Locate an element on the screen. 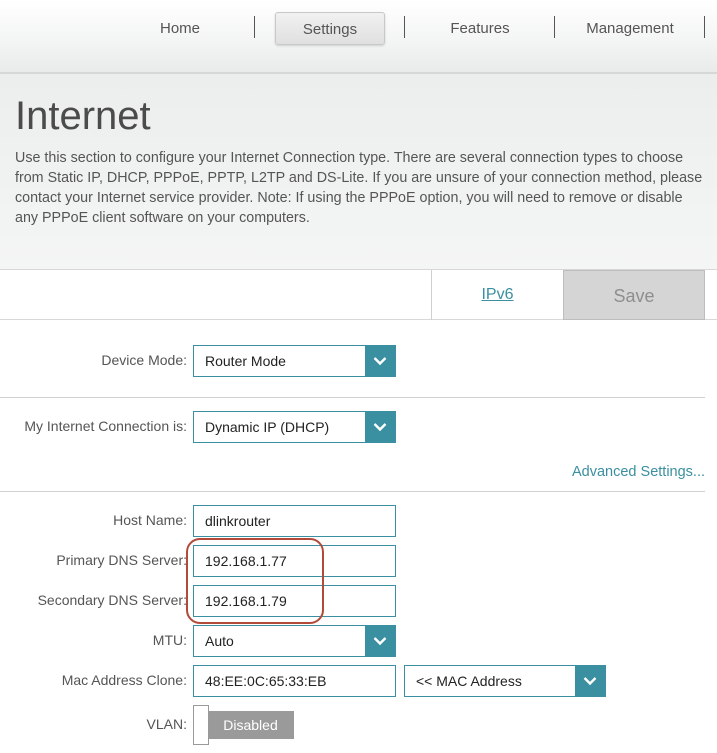 The width and height of the screenshot is (717, 753). primary-dns-input: 192.168.1.77 is located at coordinates (294, 561).